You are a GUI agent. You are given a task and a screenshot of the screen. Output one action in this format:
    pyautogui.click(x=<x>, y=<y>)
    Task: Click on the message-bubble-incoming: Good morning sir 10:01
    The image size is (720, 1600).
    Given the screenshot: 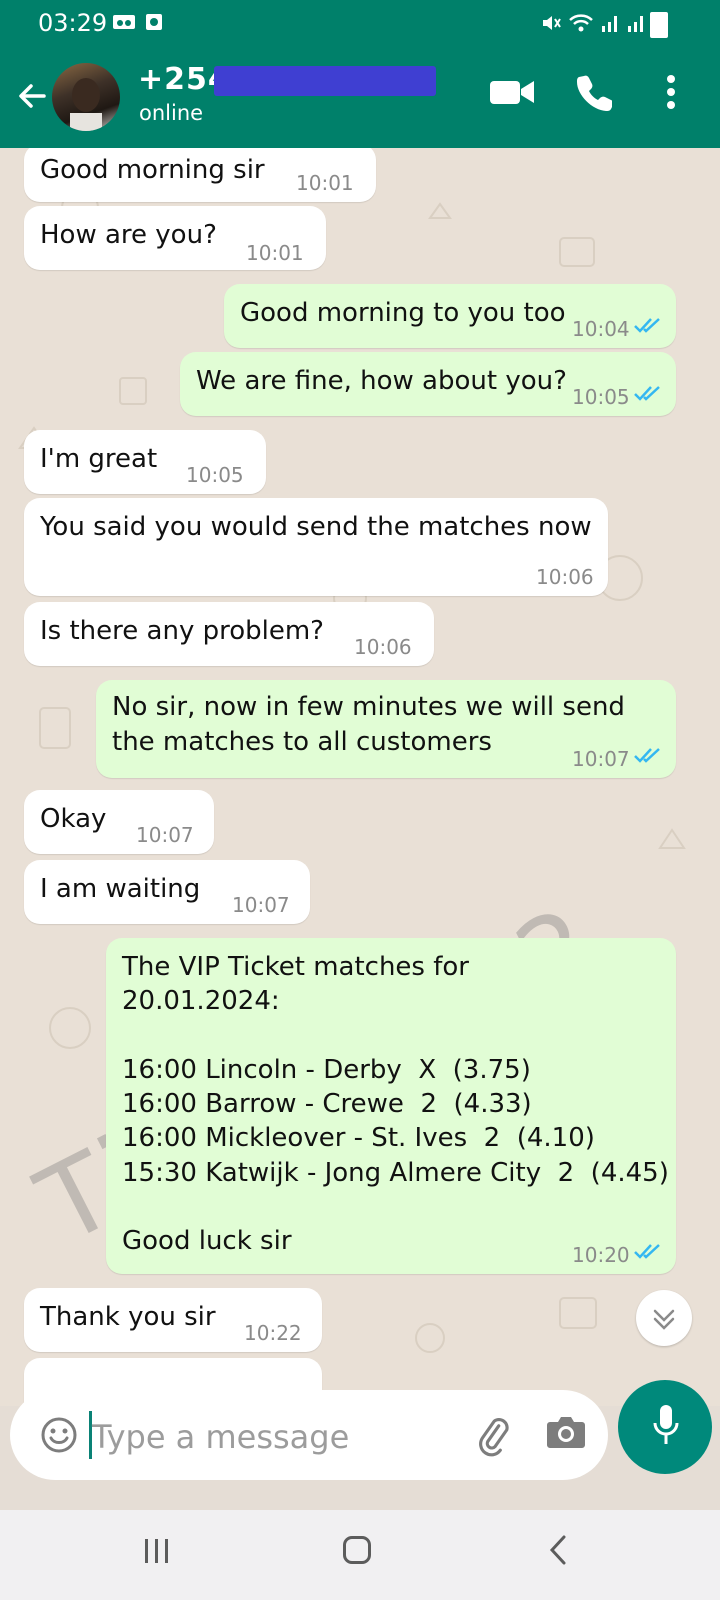 What is the action you would take?
    pyautogui.click(x=200, y=175)
    